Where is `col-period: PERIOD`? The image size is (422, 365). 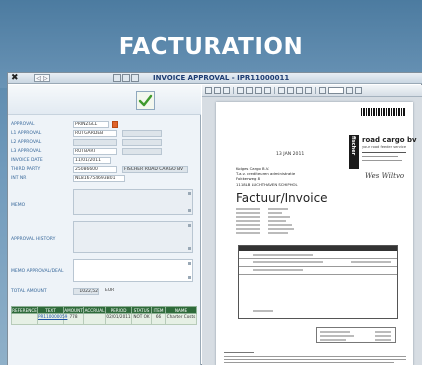 col-period: PERIOD is located at coordinates (118, 310).